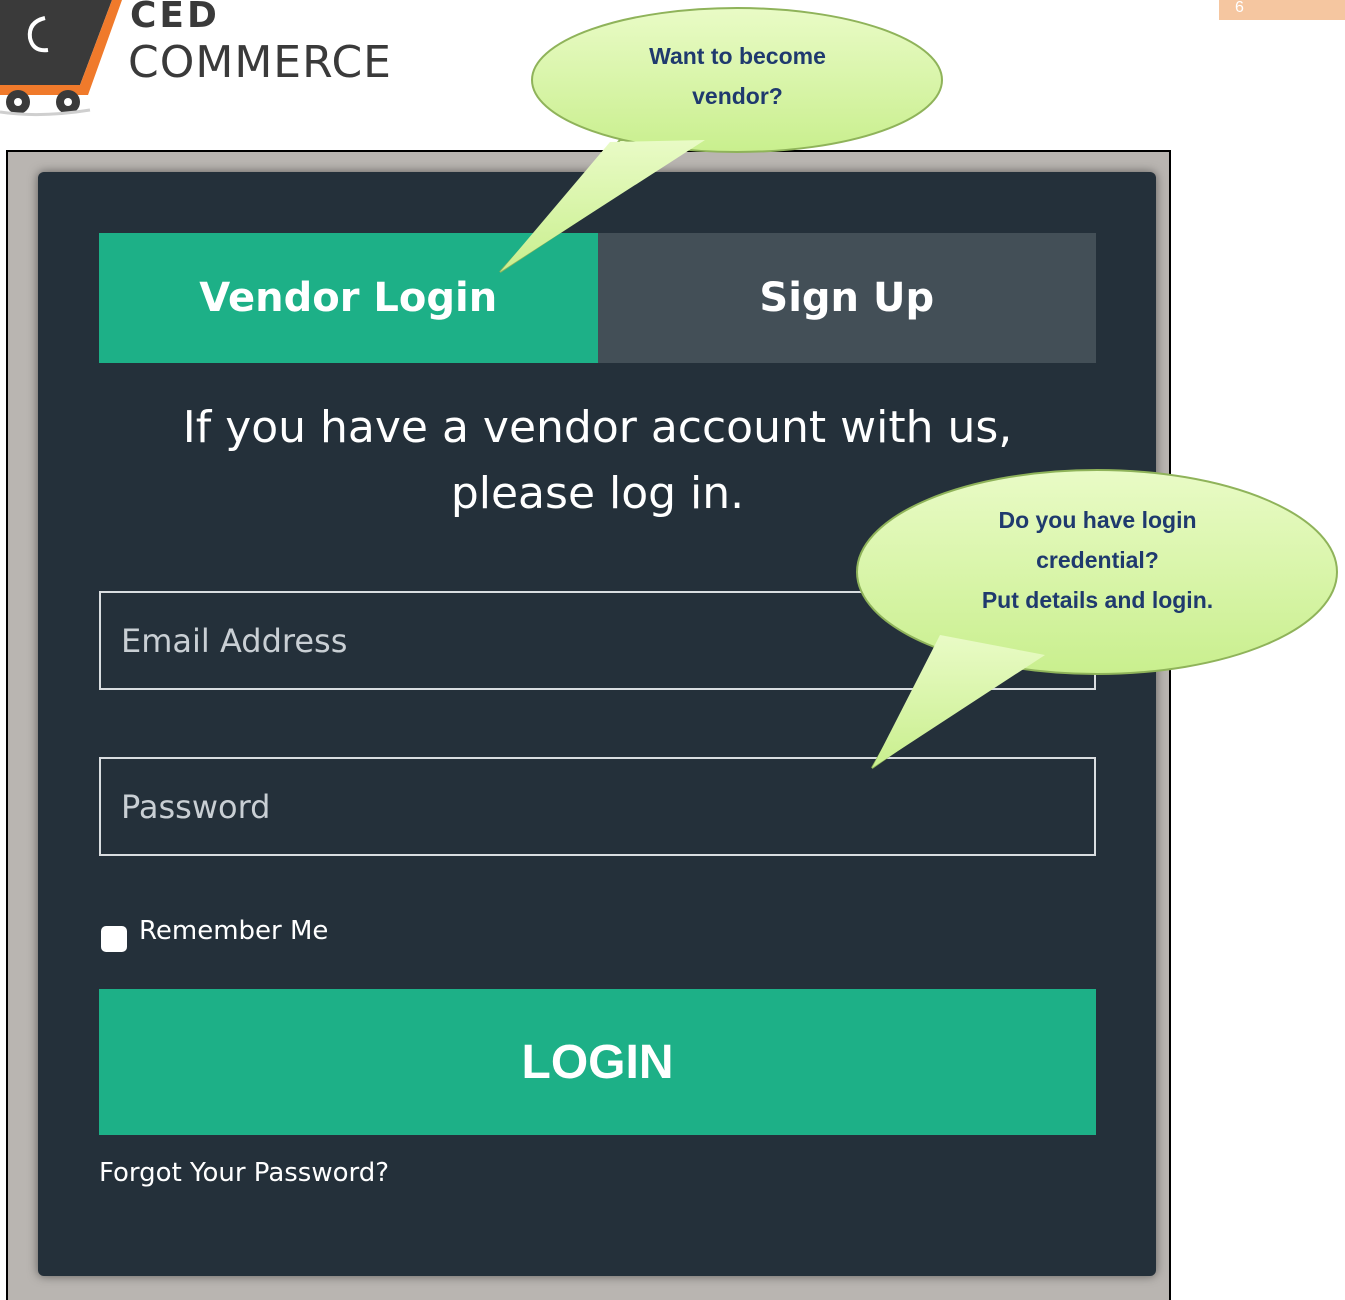 The width and height of the screenshot is (1345, 1300). Describe the element at coordinates (737, 56) in the screenshot. I see `callout-1-line-1: Want to become` at that location.